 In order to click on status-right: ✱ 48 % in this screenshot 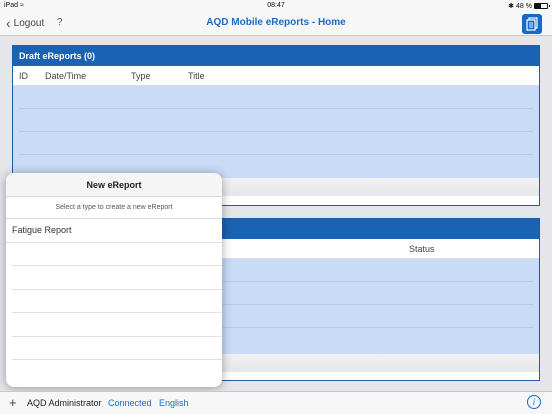, I will do `click(529, 6)`.